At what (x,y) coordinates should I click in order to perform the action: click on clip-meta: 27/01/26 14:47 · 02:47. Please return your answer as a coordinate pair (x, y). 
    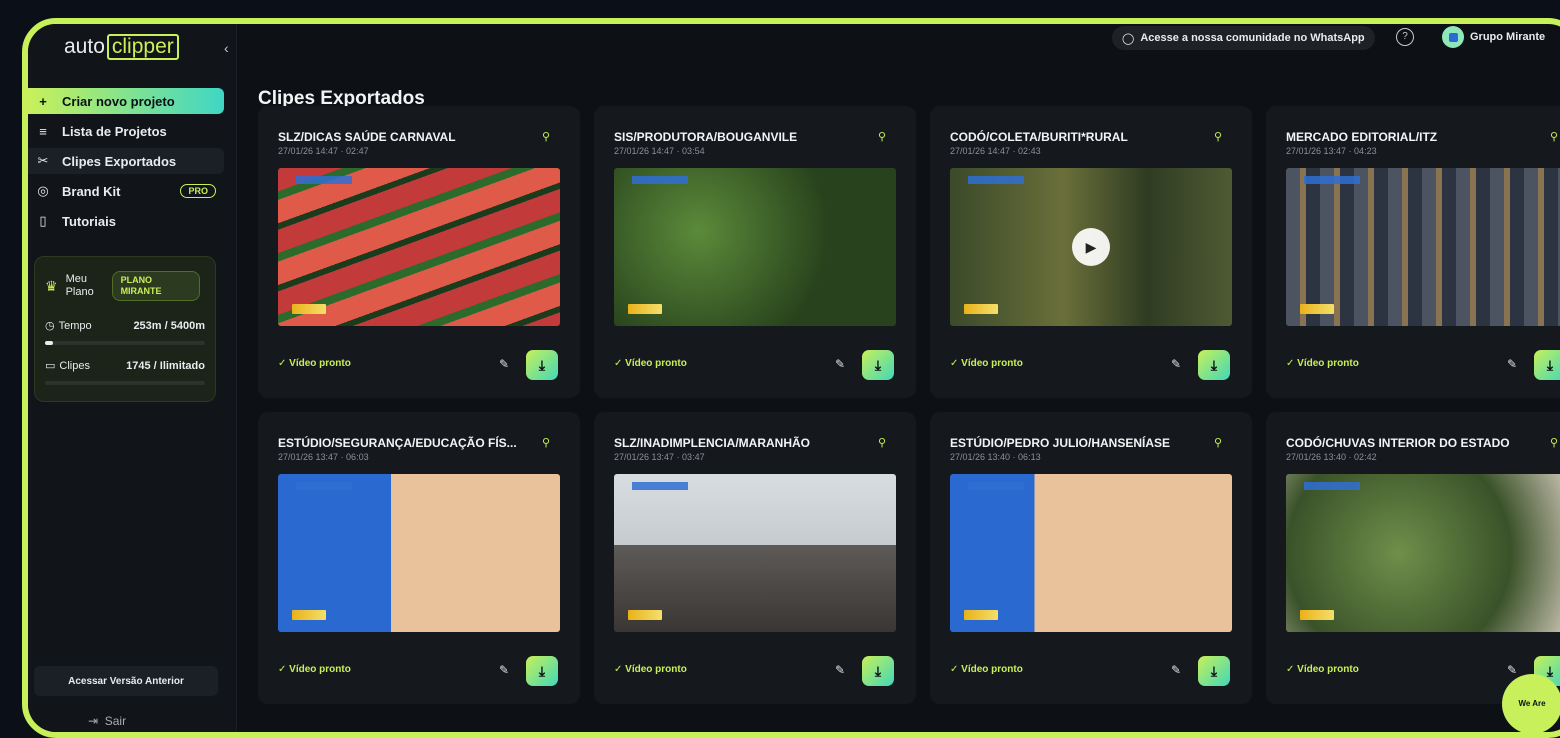
    Looking at the image, I should click on (323, 151).